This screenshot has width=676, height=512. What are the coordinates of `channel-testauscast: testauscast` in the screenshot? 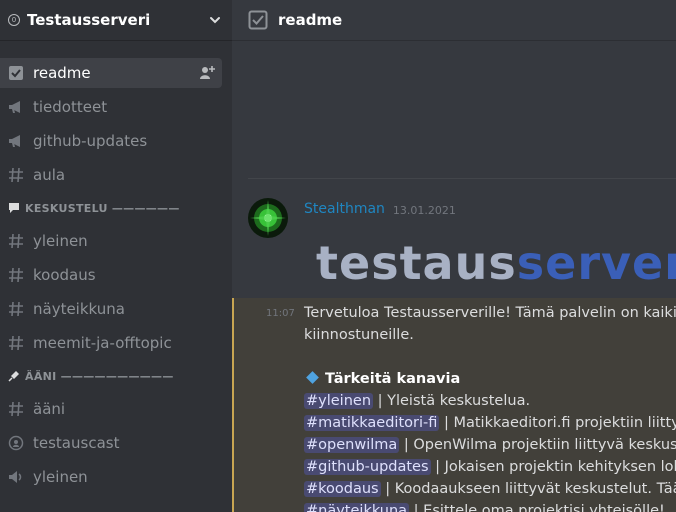 It's located at (111, 443).